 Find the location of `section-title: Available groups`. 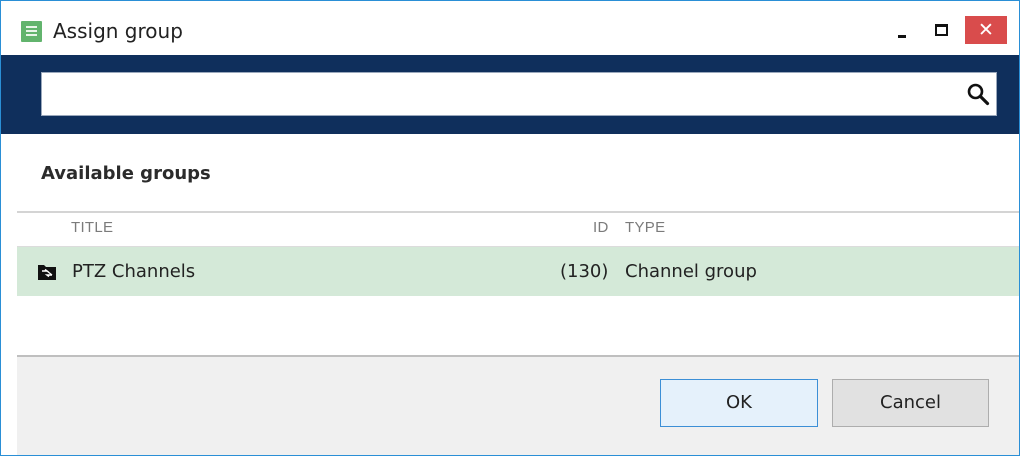

section-title: Available groups is located at coordinates (126, 173).